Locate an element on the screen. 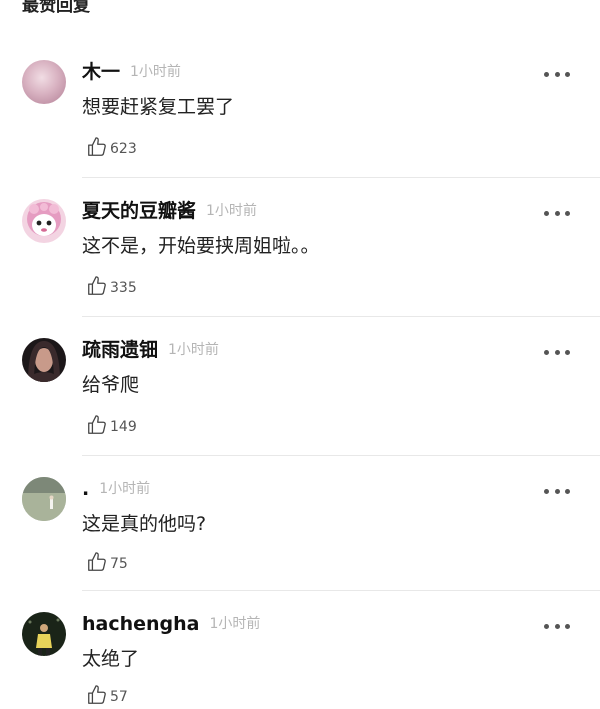 The image size is (600, 709). author-name-text: 夏天的豆瓣酱 is located at coordinates (139, 211).